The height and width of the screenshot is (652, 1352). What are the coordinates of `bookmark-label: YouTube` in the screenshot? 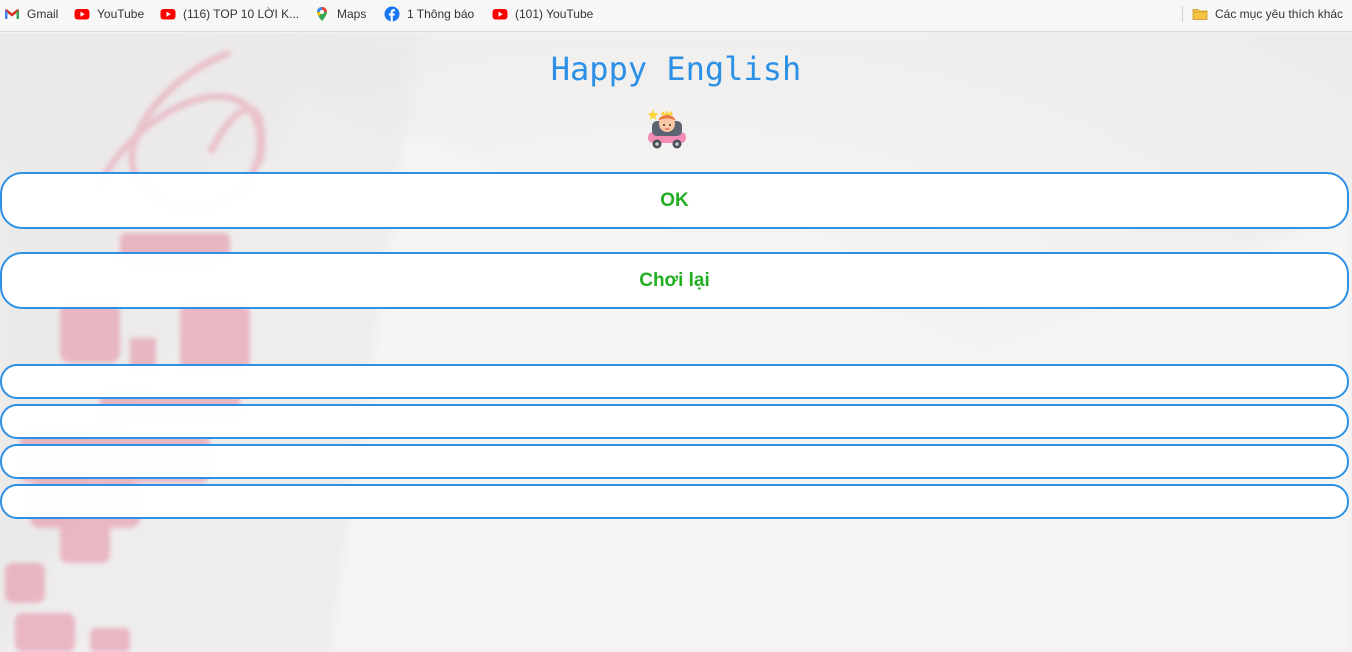 It's located at (121, 14).